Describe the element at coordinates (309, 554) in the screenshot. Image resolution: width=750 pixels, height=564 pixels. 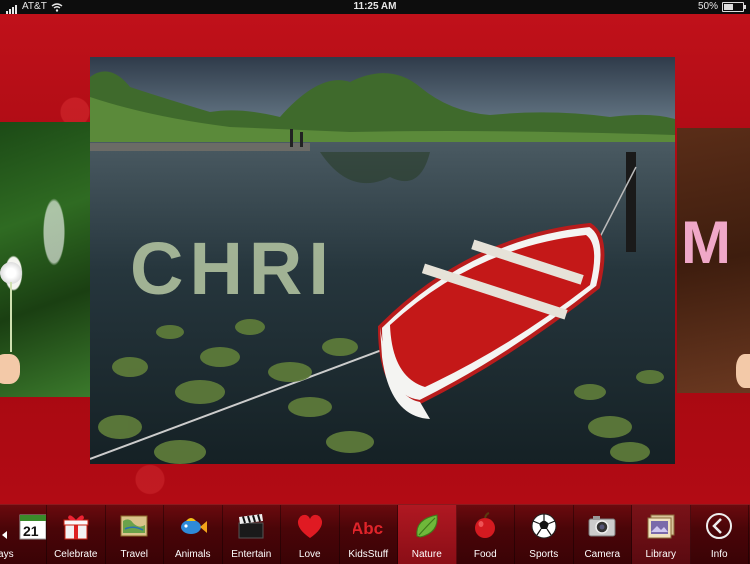
I see `tab-label: Love` at that location.